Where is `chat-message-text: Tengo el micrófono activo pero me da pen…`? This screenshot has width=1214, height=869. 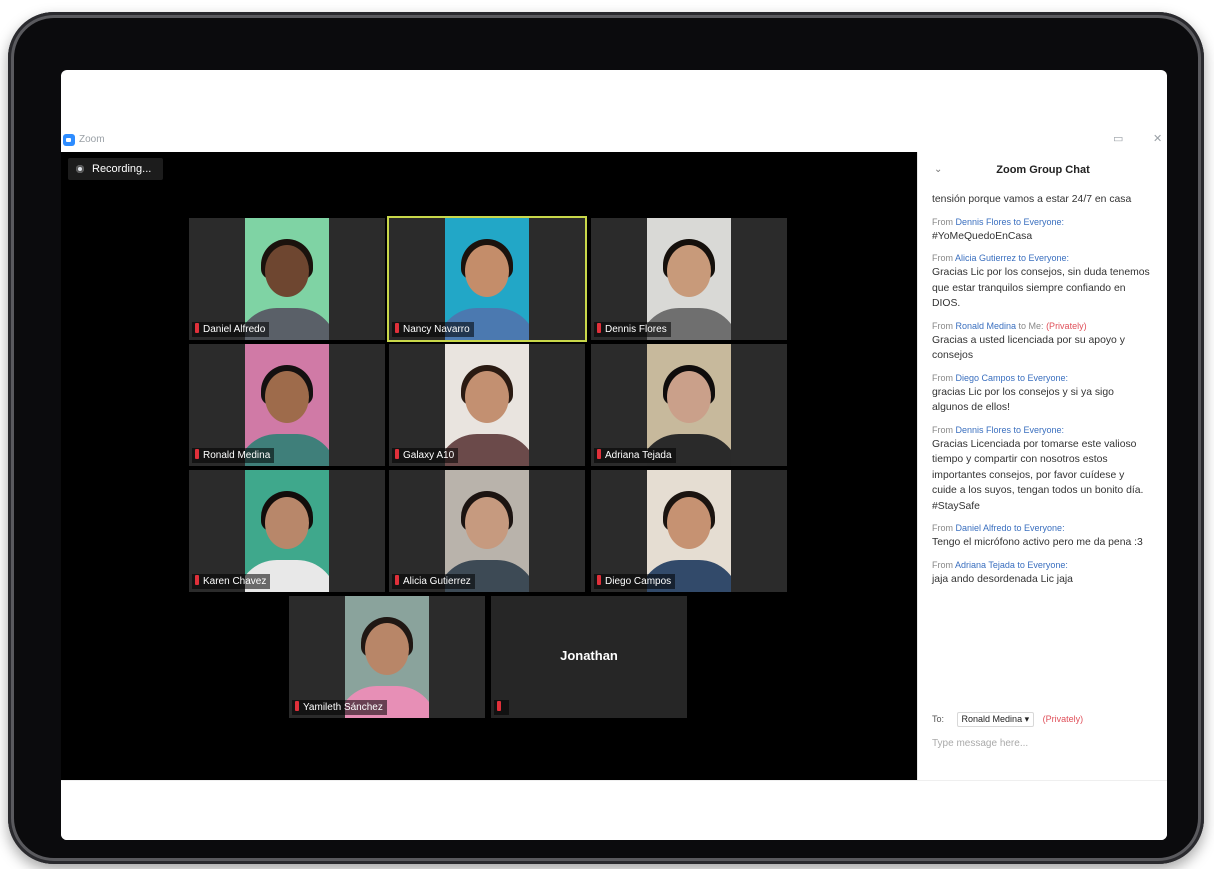 chat-message-text: Tengo el micrófono activo pero me da pen… is located at coordinates (1037, 542).